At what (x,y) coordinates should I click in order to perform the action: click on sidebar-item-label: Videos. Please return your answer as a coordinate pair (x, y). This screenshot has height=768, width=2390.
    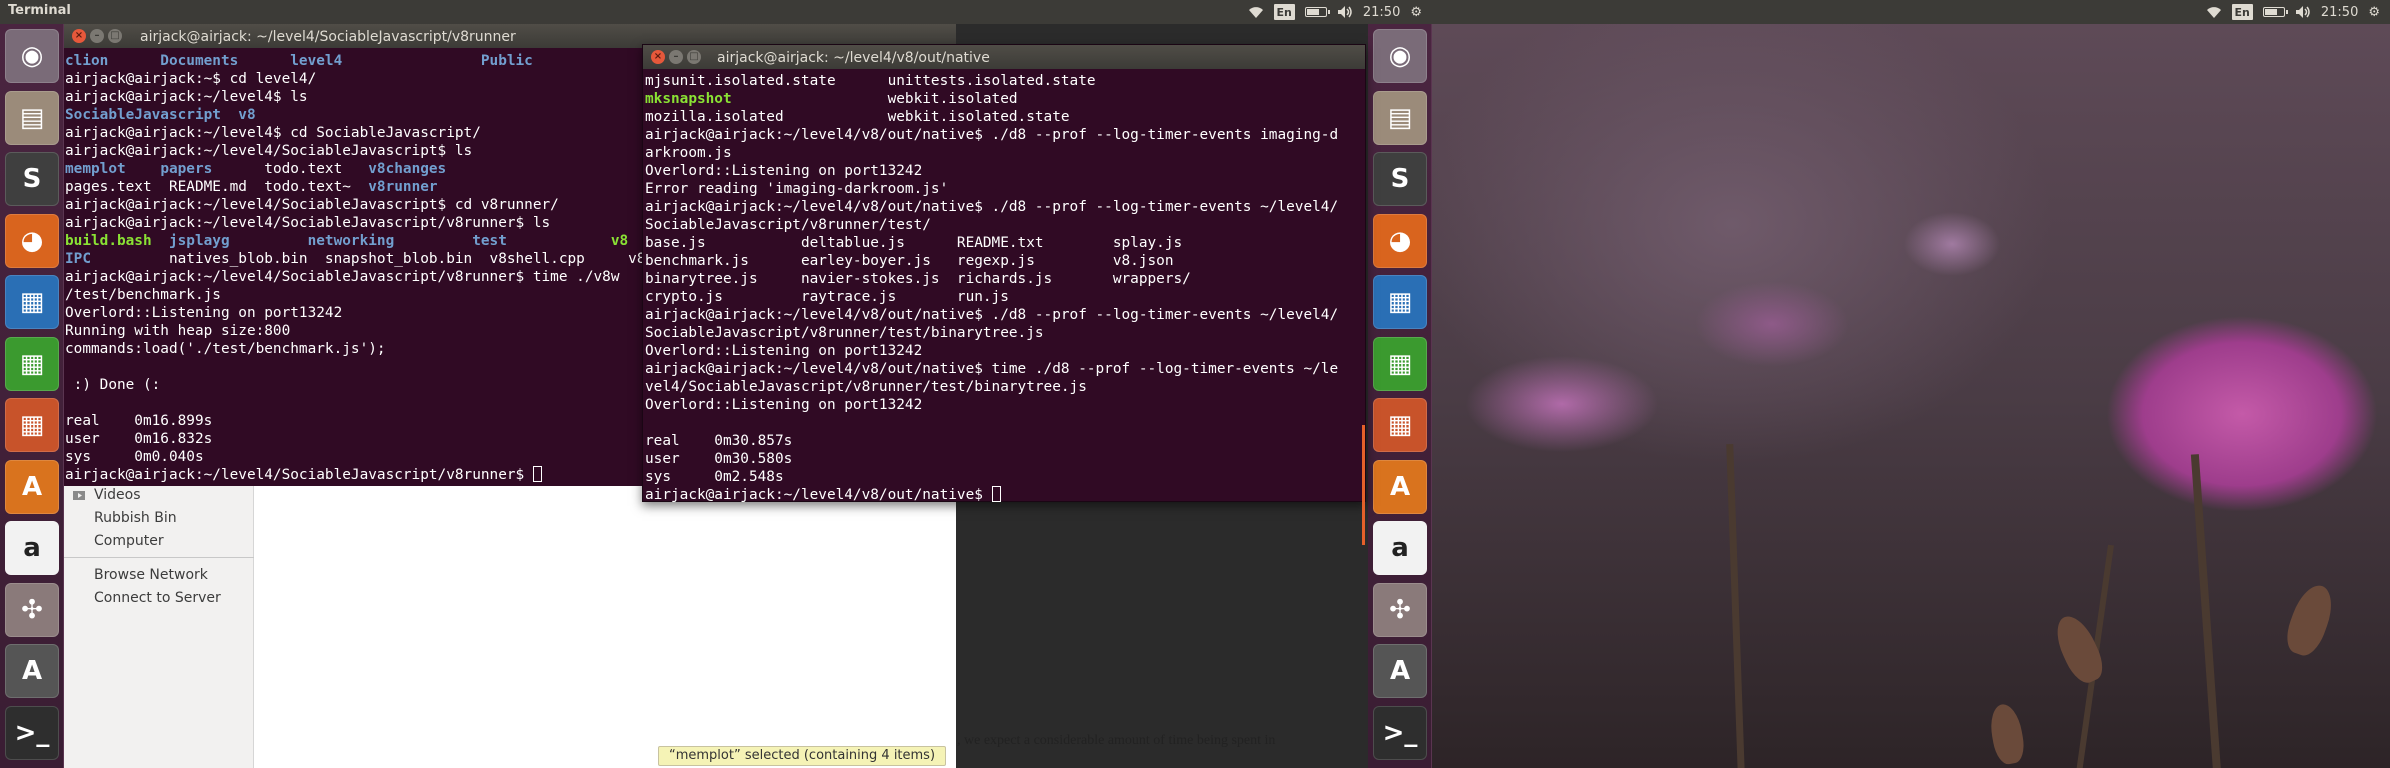
    Looking at the image, I should click on (117, 495).